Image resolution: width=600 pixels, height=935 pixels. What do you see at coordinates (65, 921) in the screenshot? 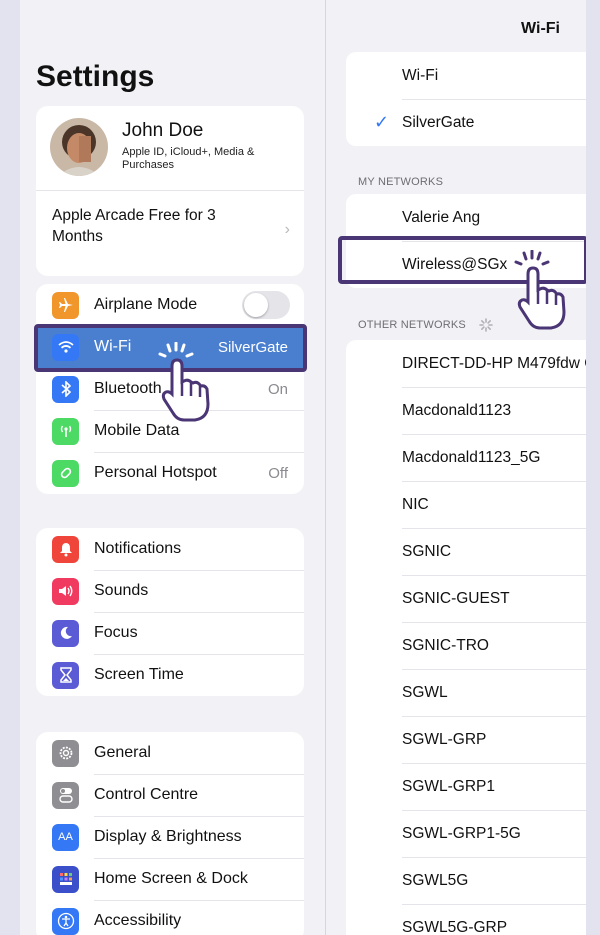
I see `accessibility-icon` at bounding box center [65, 921].